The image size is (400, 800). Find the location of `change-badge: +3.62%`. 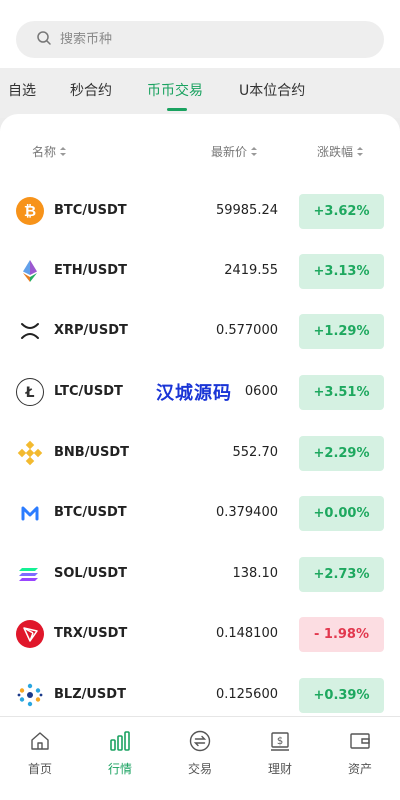

change-badge: +3.62% is located at coordinates (341, 211).